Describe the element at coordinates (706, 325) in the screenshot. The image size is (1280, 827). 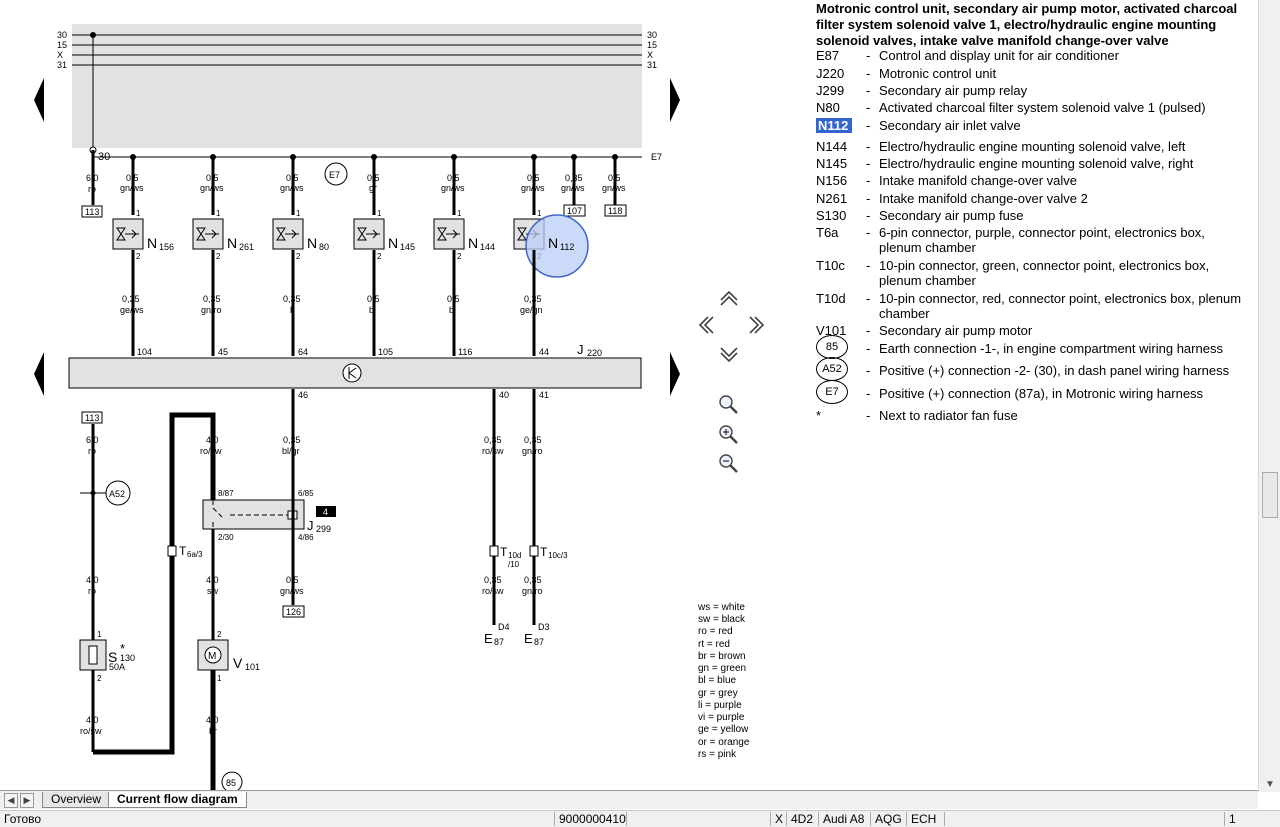
I see `pan-left-icon` at that location.